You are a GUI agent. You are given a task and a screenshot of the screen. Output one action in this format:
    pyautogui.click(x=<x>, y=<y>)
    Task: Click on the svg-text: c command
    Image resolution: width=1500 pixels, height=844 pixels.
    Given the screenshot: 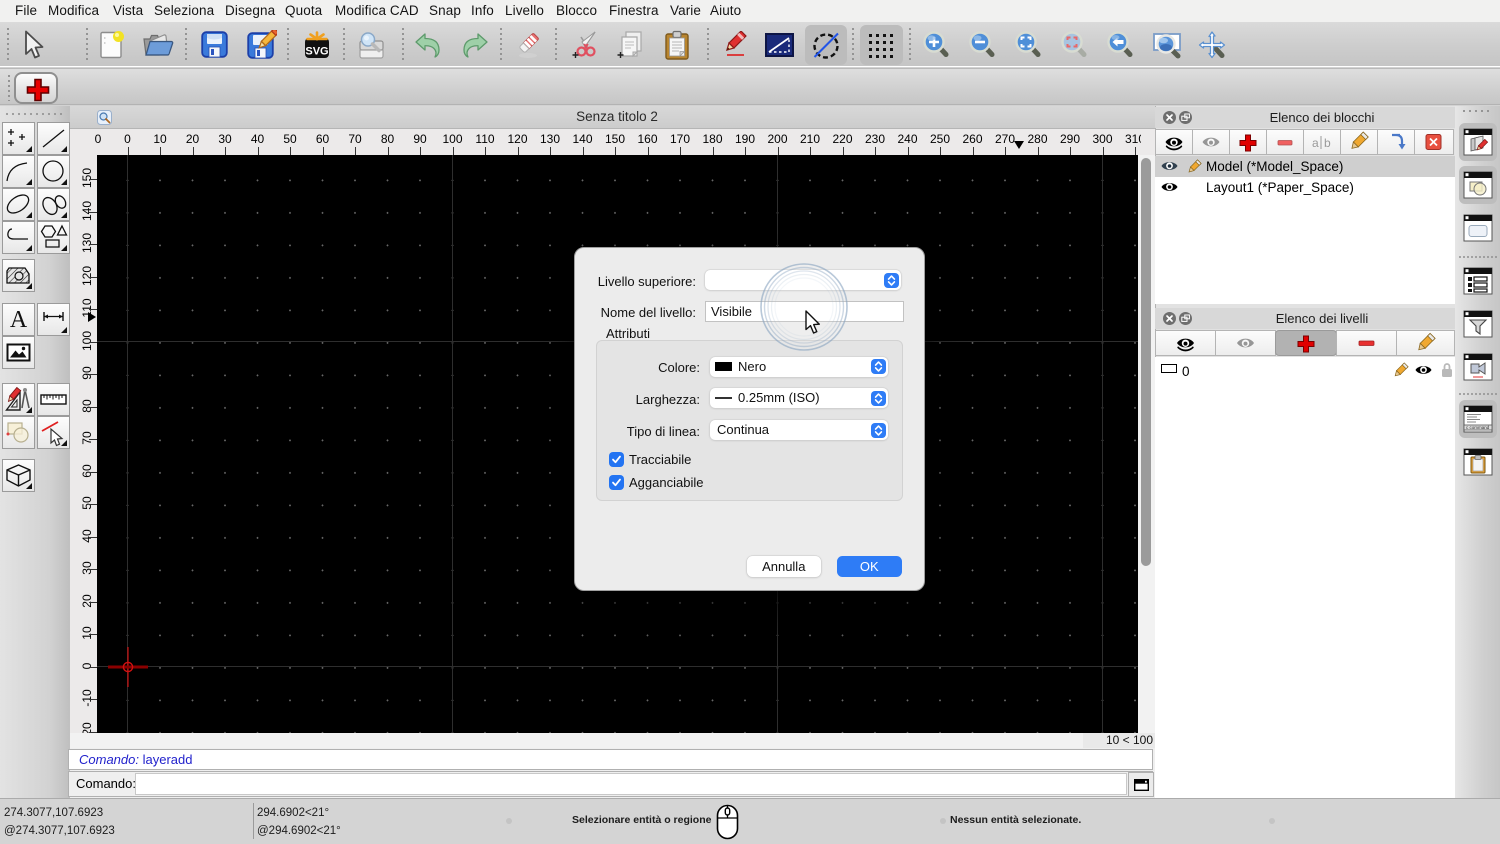 What is the action you would take?
    pyautogui.click(x=1478, y=427)
    